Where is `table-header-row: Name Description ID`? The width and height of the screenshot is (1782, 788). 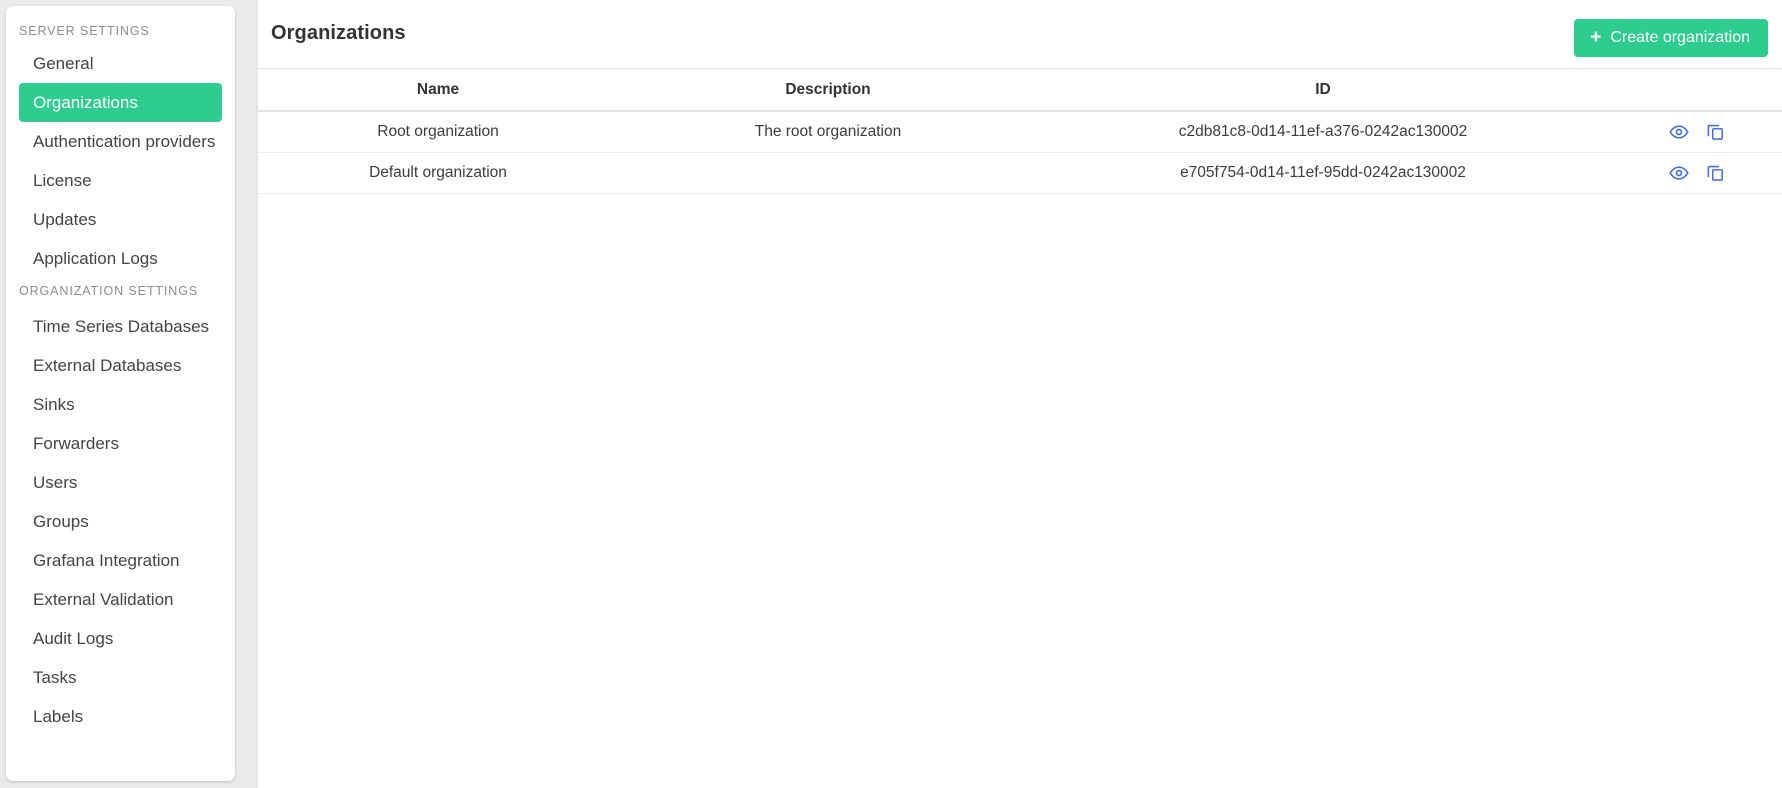 table-header-row: Name Description ID is located at coordinates (1020, 90).